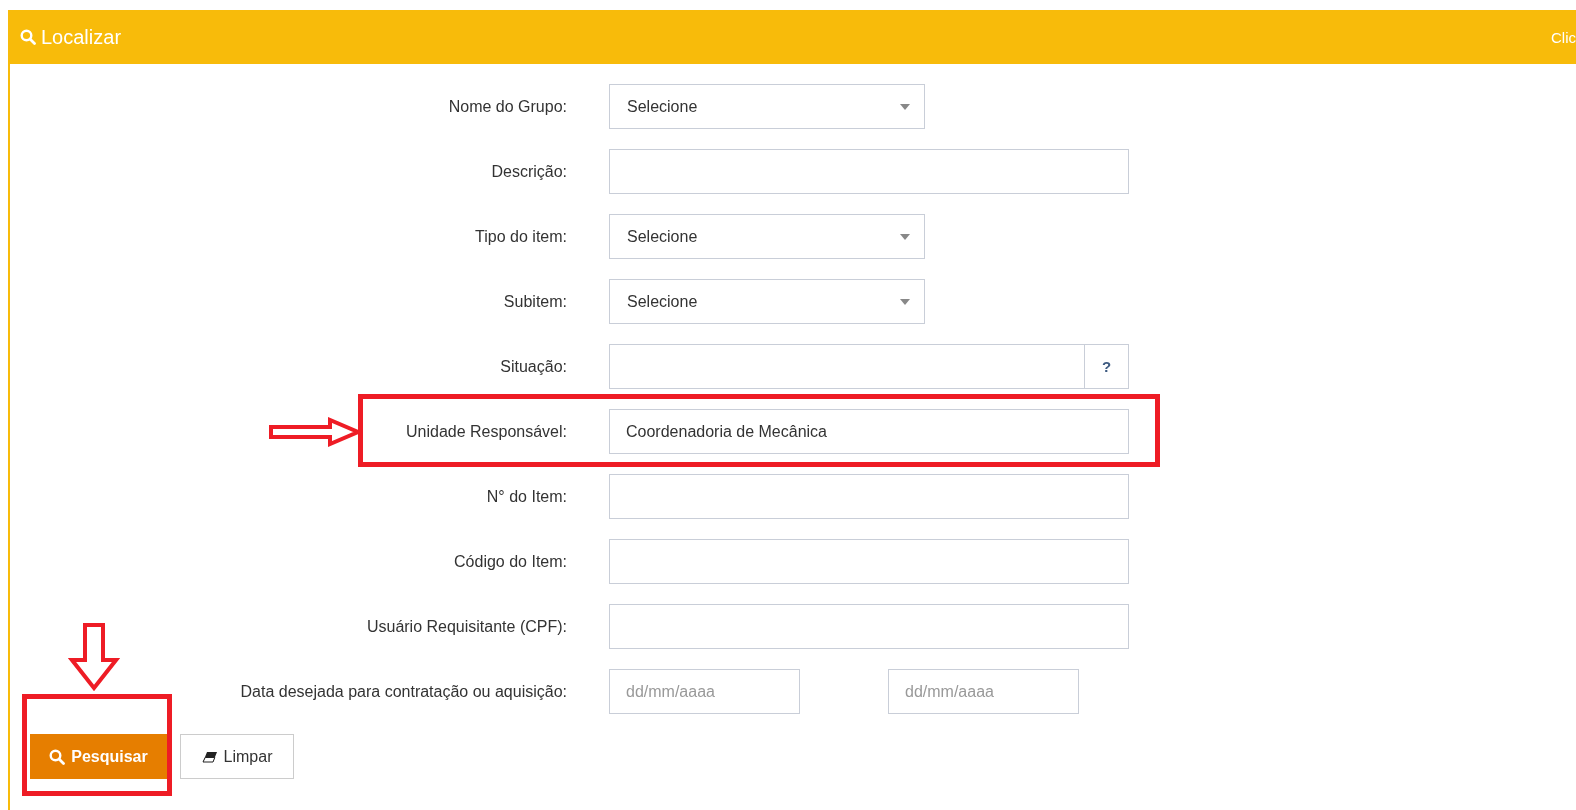  What do you see at coordinates (529, 171) in the screenshot?
I see `field-label: Descrição:` at bounding box center [529, 171].